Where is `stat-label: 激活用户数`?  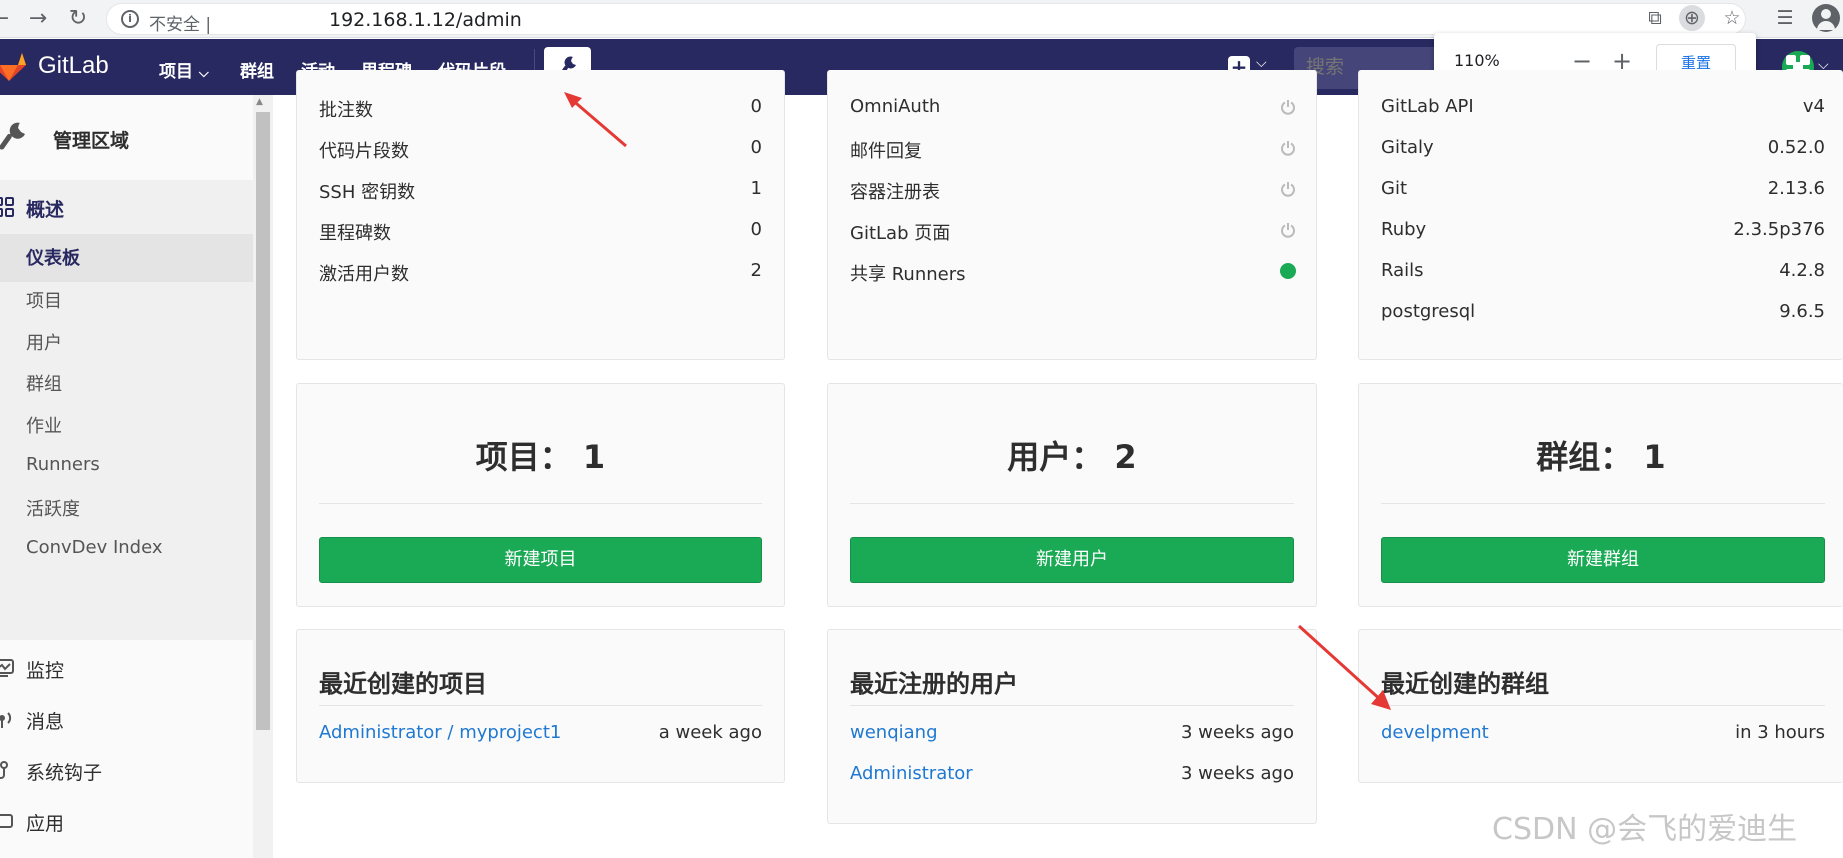
stat-label: 激活用户数 is located at coordinates (364, 274).